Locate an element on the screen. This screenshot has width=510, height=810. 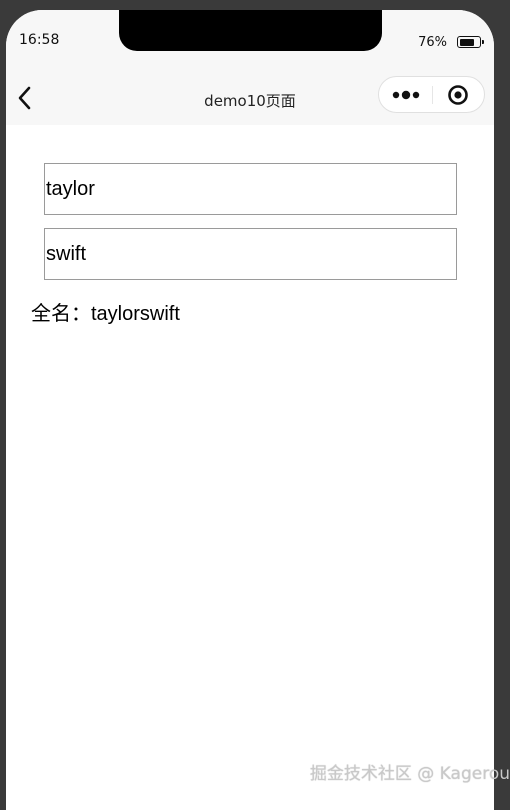
capsule-divider is located at coordinates (432, 95).